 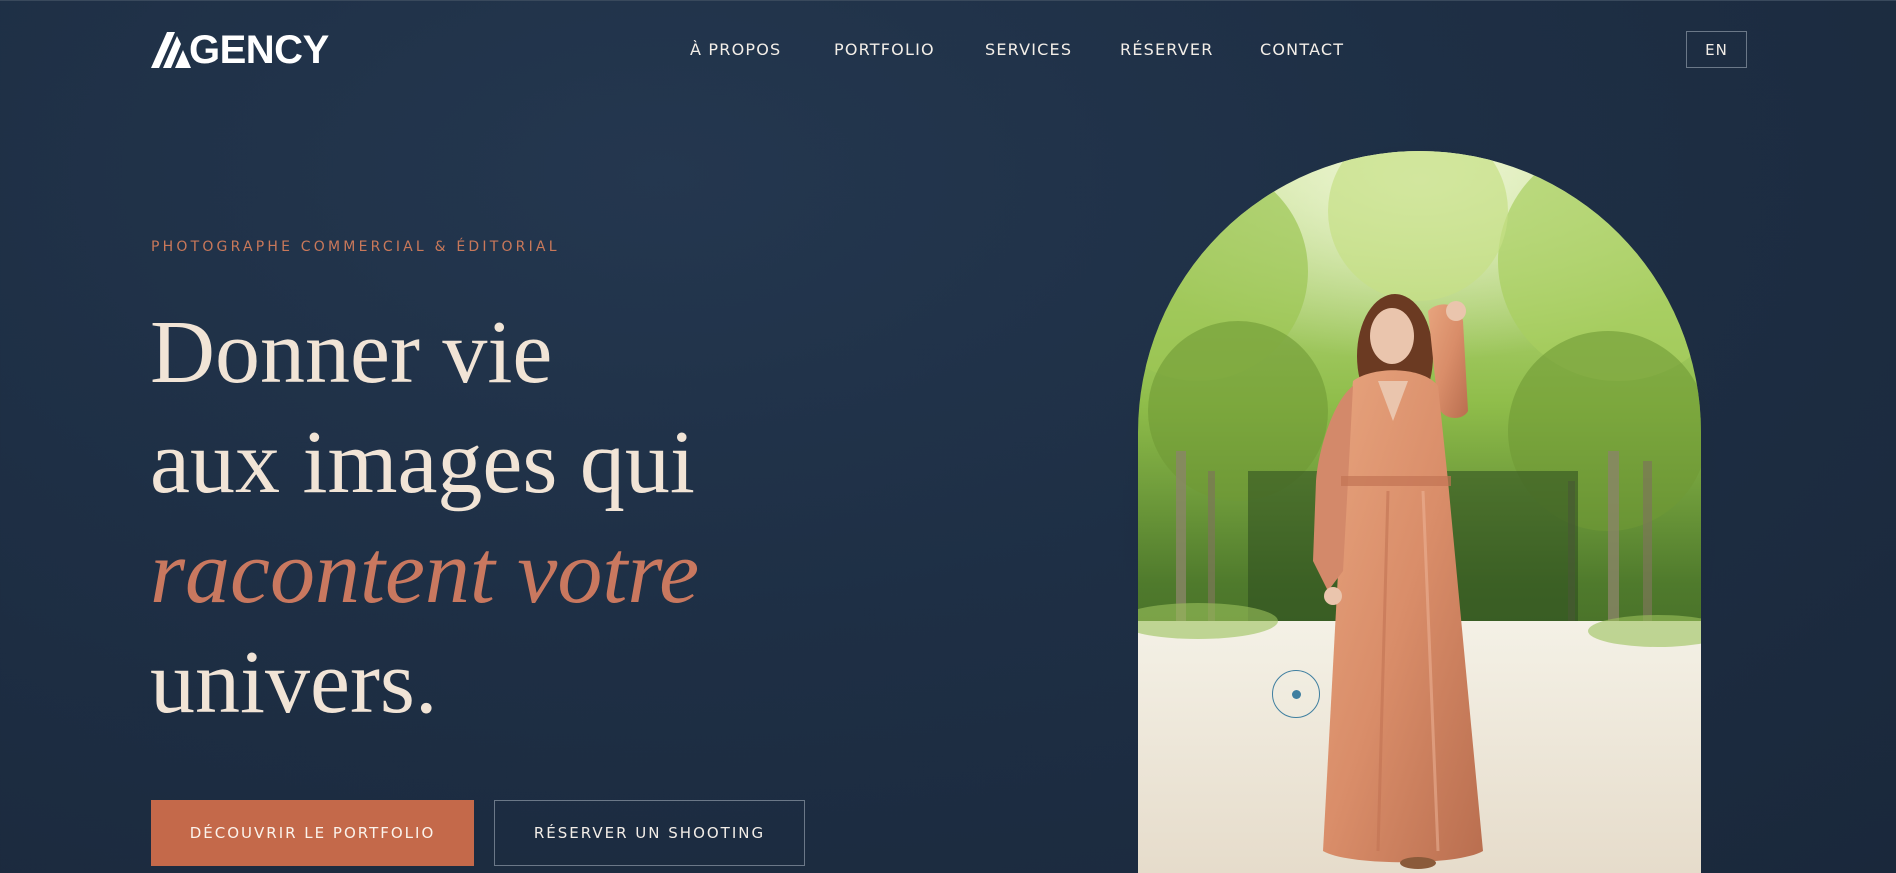 I want to click on headline-line-2: aux images qui, so click(x=422, y=462).